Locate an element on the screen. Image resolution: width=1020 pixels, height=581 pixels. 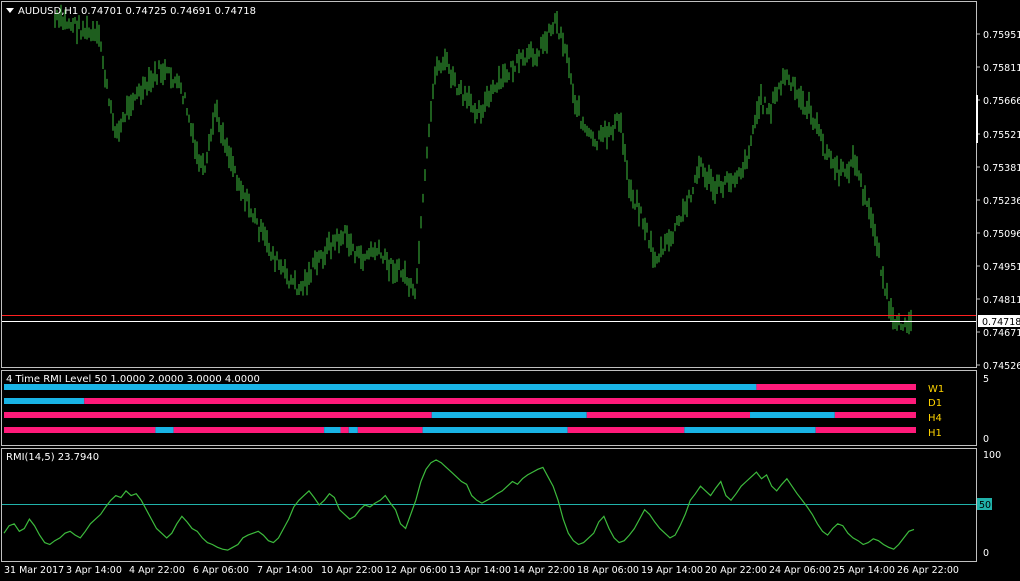
rmi-level-tag-text: 50 is located at coordinates (985, 505).